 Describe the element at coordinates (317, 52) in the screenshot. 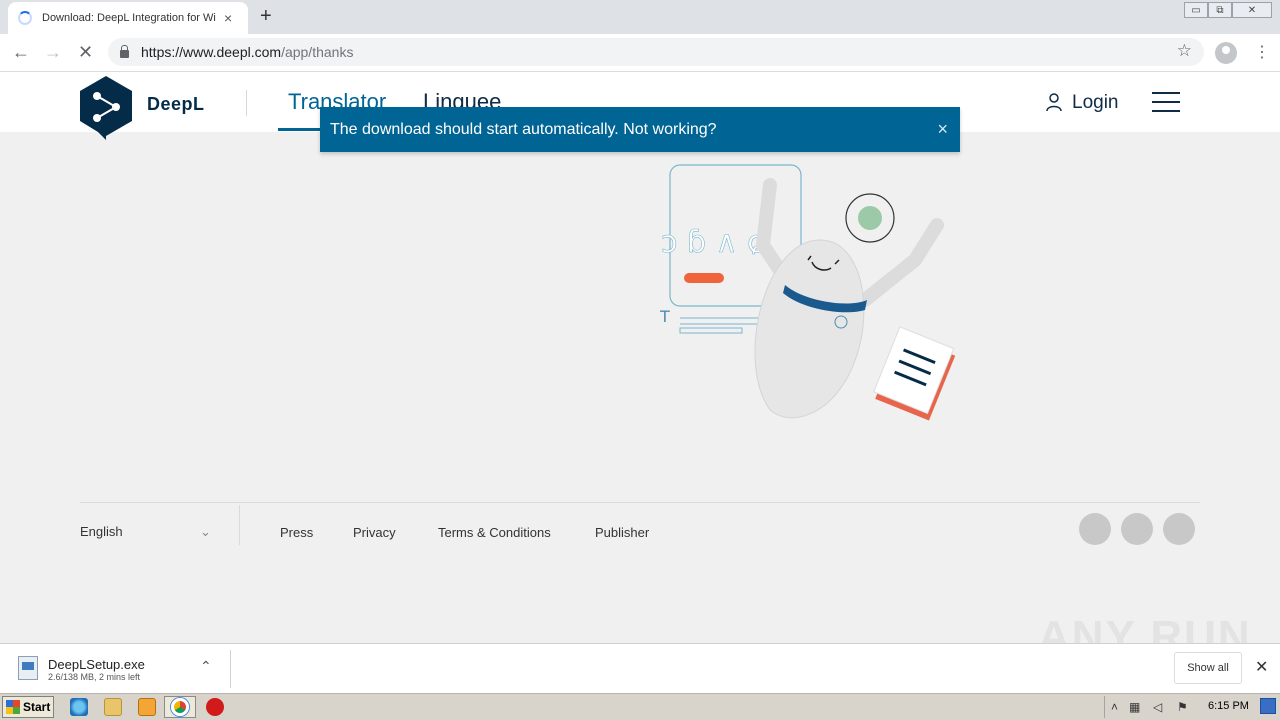

I see `url-path: /app/thanks` at that location.